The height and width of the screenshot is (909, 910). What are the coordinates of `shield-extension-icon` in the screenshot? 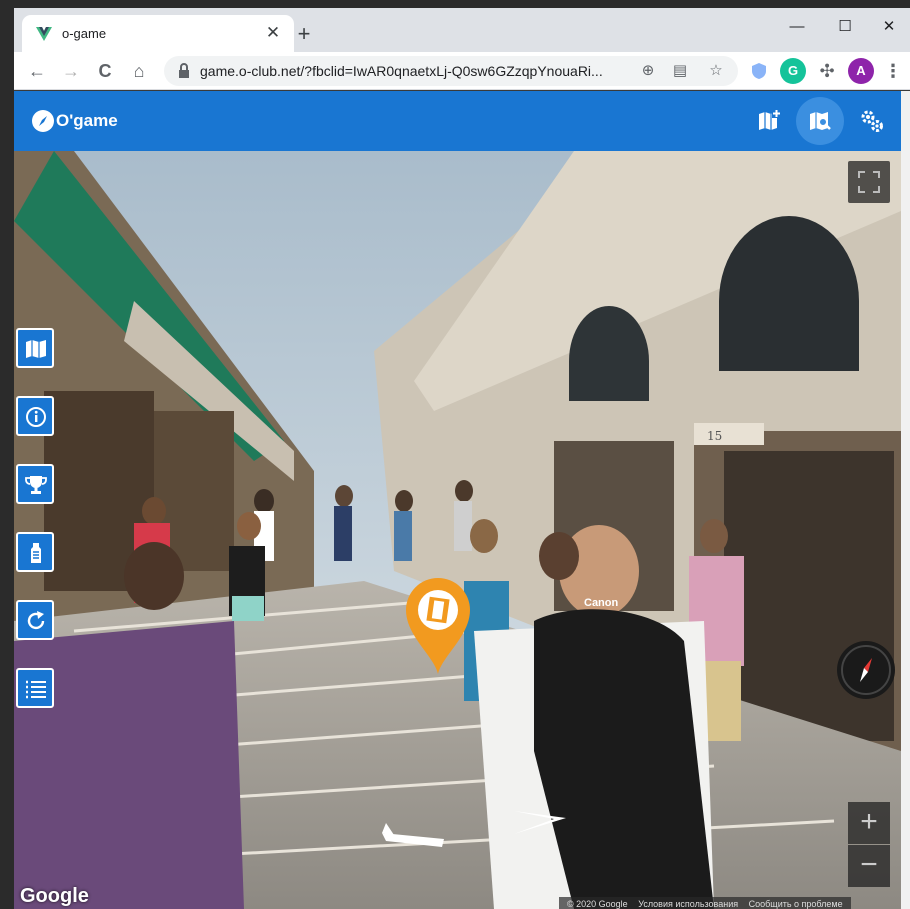 It's located at (759, 71).